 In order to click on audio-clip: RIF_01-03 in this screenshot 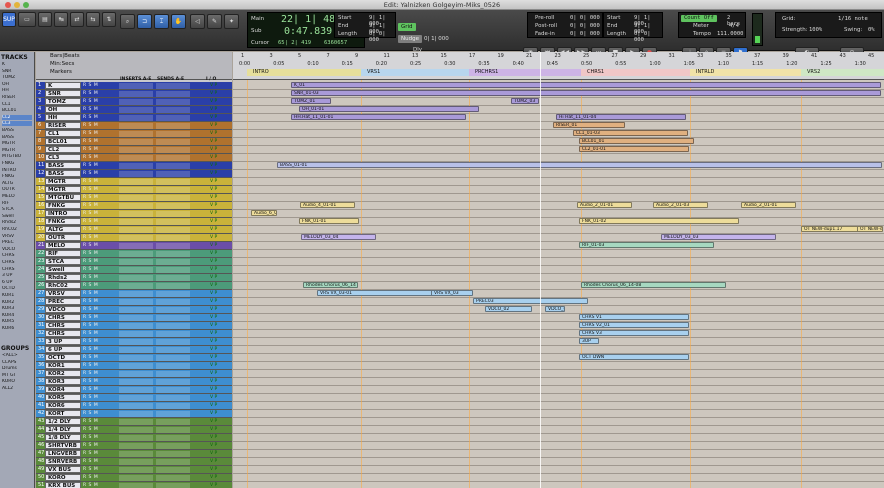, I will do `click(646, 245)`.